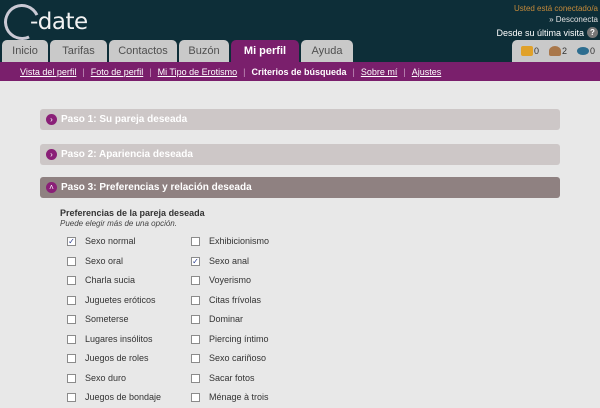  What do you see at coordinates (265, 51) in the screenshot?
I see `tab-mi-perfil: Mi perfil` at bounding box center [265, 51].